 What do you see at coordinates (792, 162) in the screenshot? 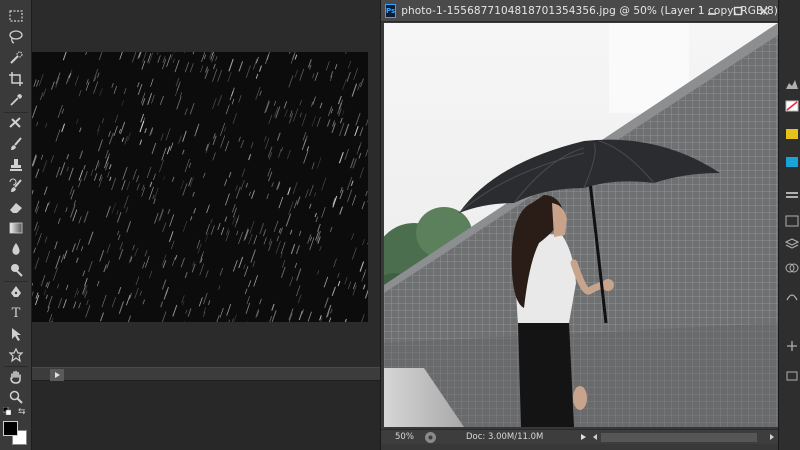
I see `color-panel-icon` at bounding box center [792, 162].